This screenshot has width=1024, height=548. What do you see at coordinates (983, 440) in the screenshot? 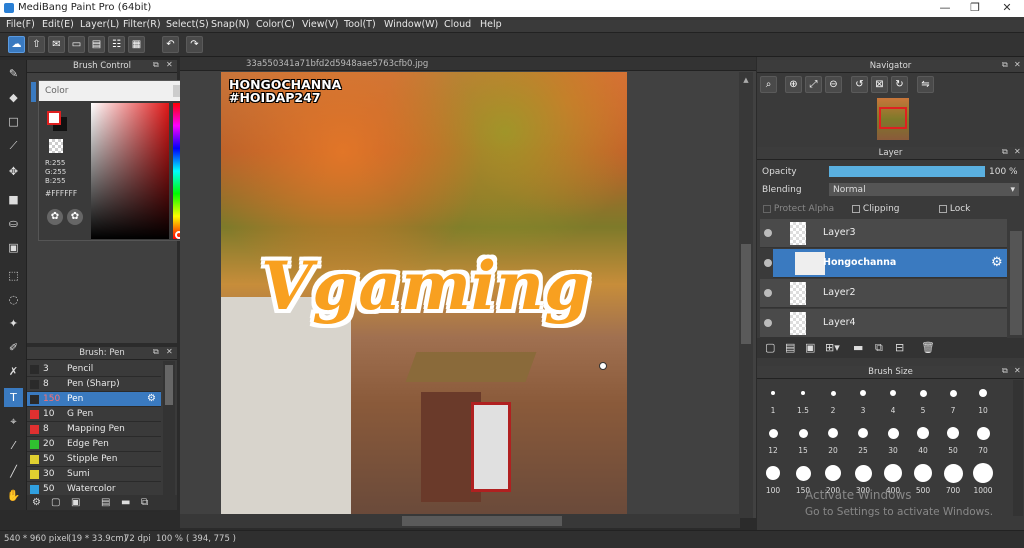
I see `brush-size-option: 70` at bounding box center [983, 440].